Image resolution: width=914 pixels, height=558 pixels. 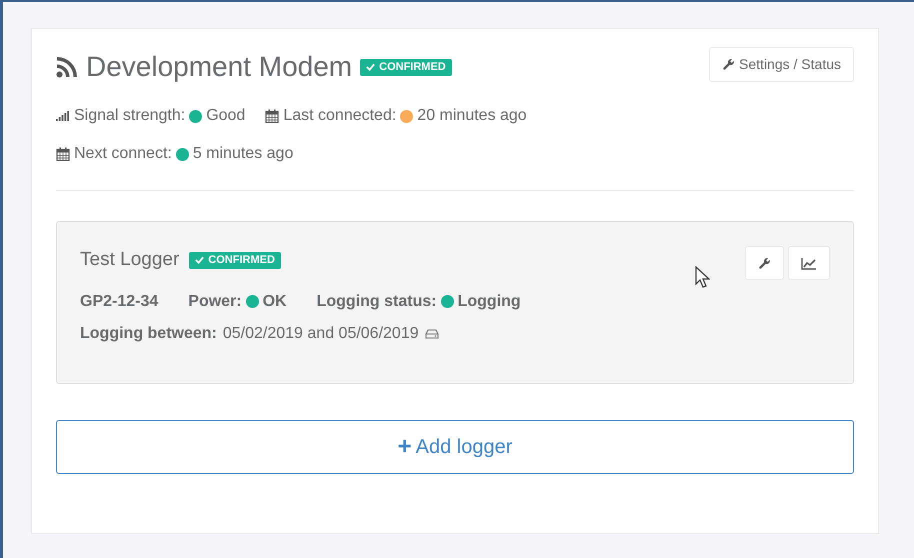 I want to click on stat-value: 5 minutes ago, so click(x=243, y=154).